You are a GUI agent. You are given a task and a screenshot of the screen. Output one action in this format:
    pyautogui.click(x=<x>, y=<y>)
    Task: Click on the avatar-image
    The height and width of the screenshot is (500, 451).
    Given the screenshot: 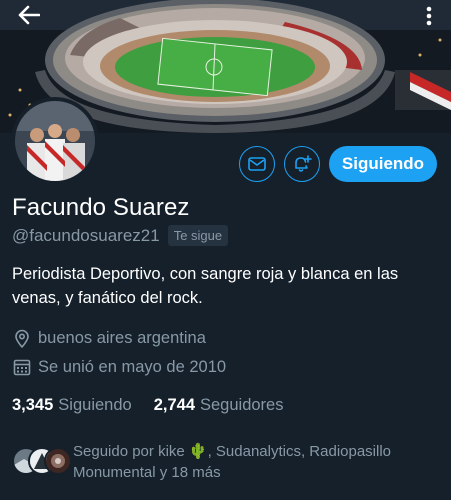 What is the action you would take?
    pyautogui.click(x=55, y=141)
    